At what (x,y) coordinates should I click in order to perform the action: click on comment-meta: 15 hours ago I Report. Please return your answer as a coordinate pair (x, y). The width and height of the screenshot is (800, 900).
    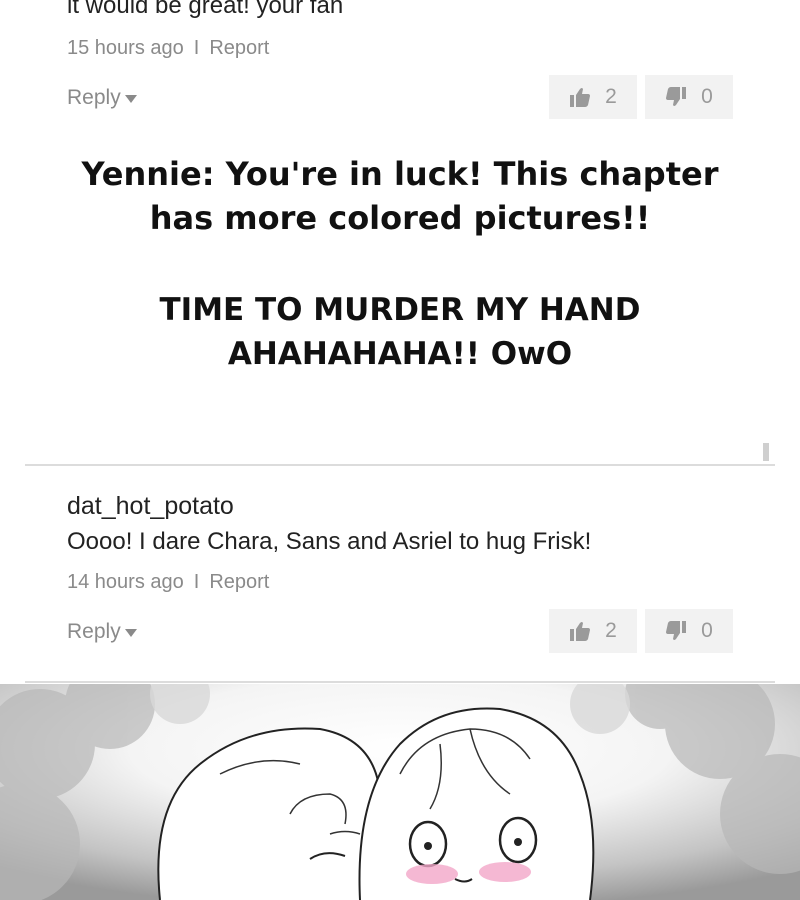
    Looking at the image, I should click on (168, 48).